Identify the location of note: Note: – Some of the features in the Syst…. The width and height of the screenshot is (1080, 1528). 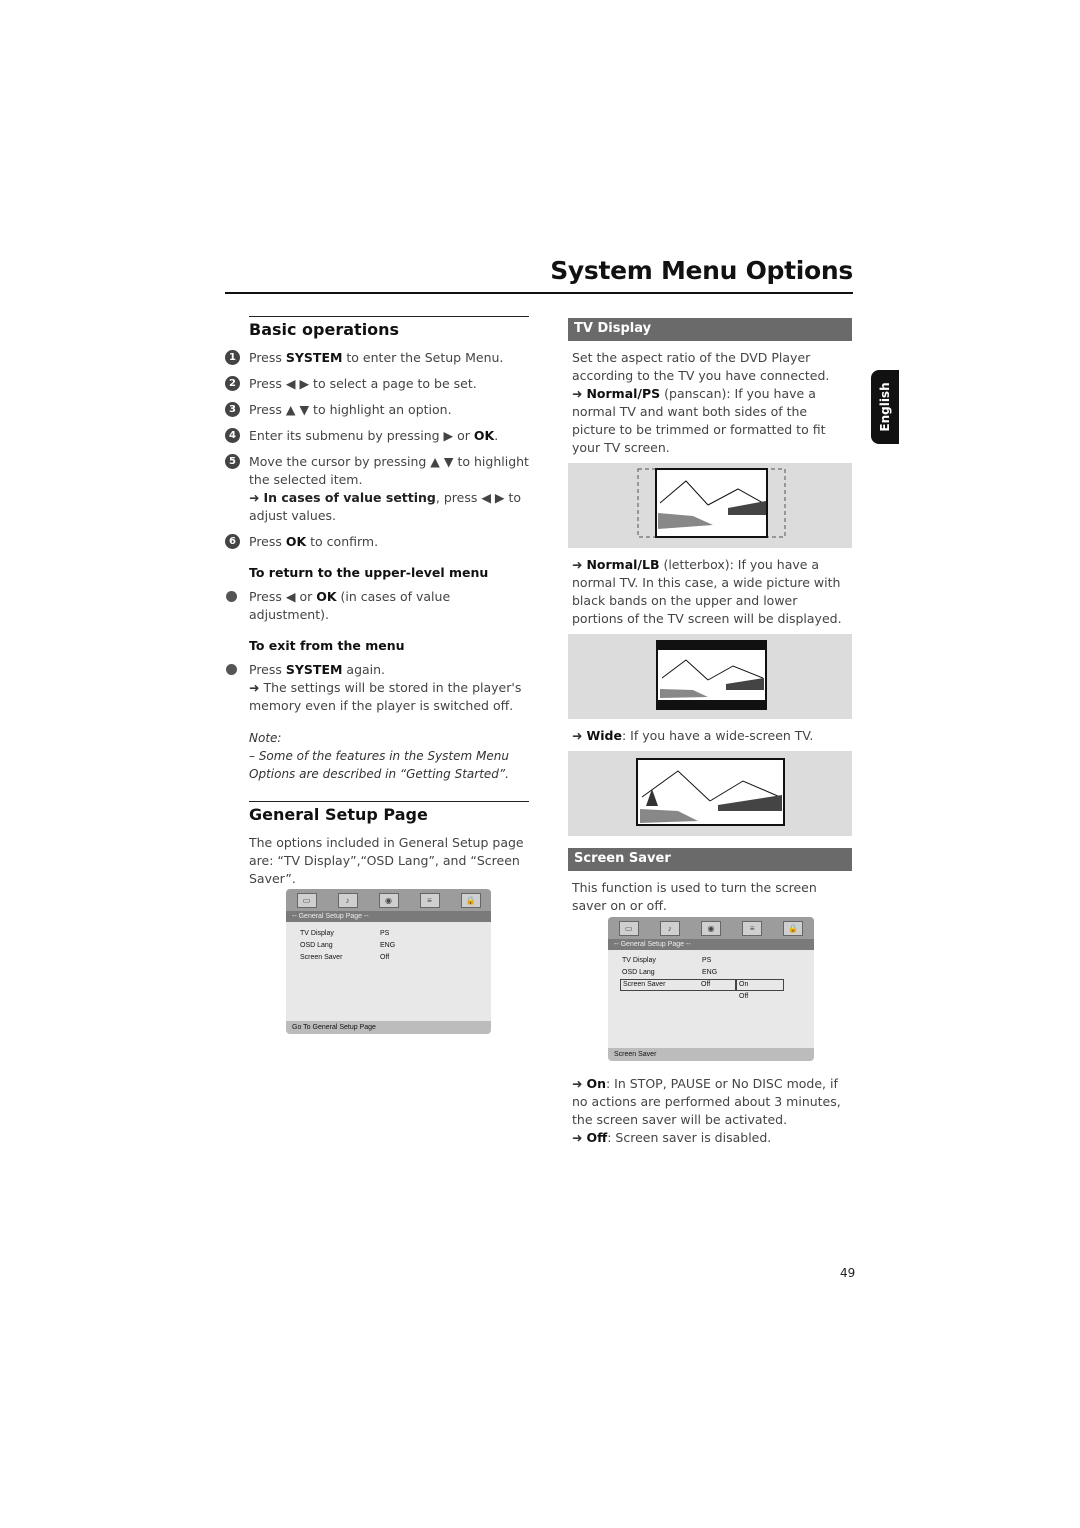
(377, 756).